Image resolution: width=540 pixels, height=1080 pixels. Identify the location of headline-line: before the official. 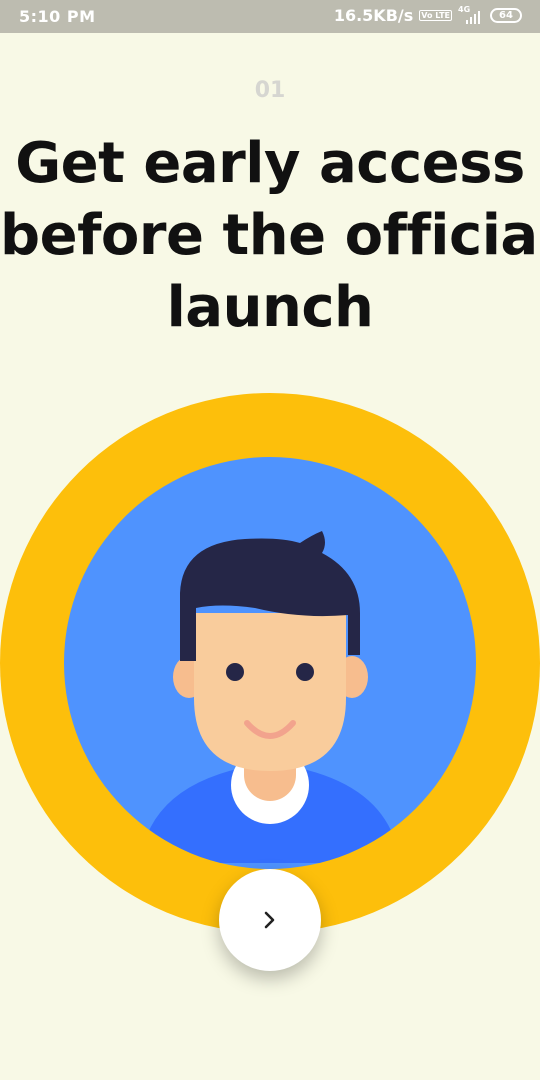
(270, 235).